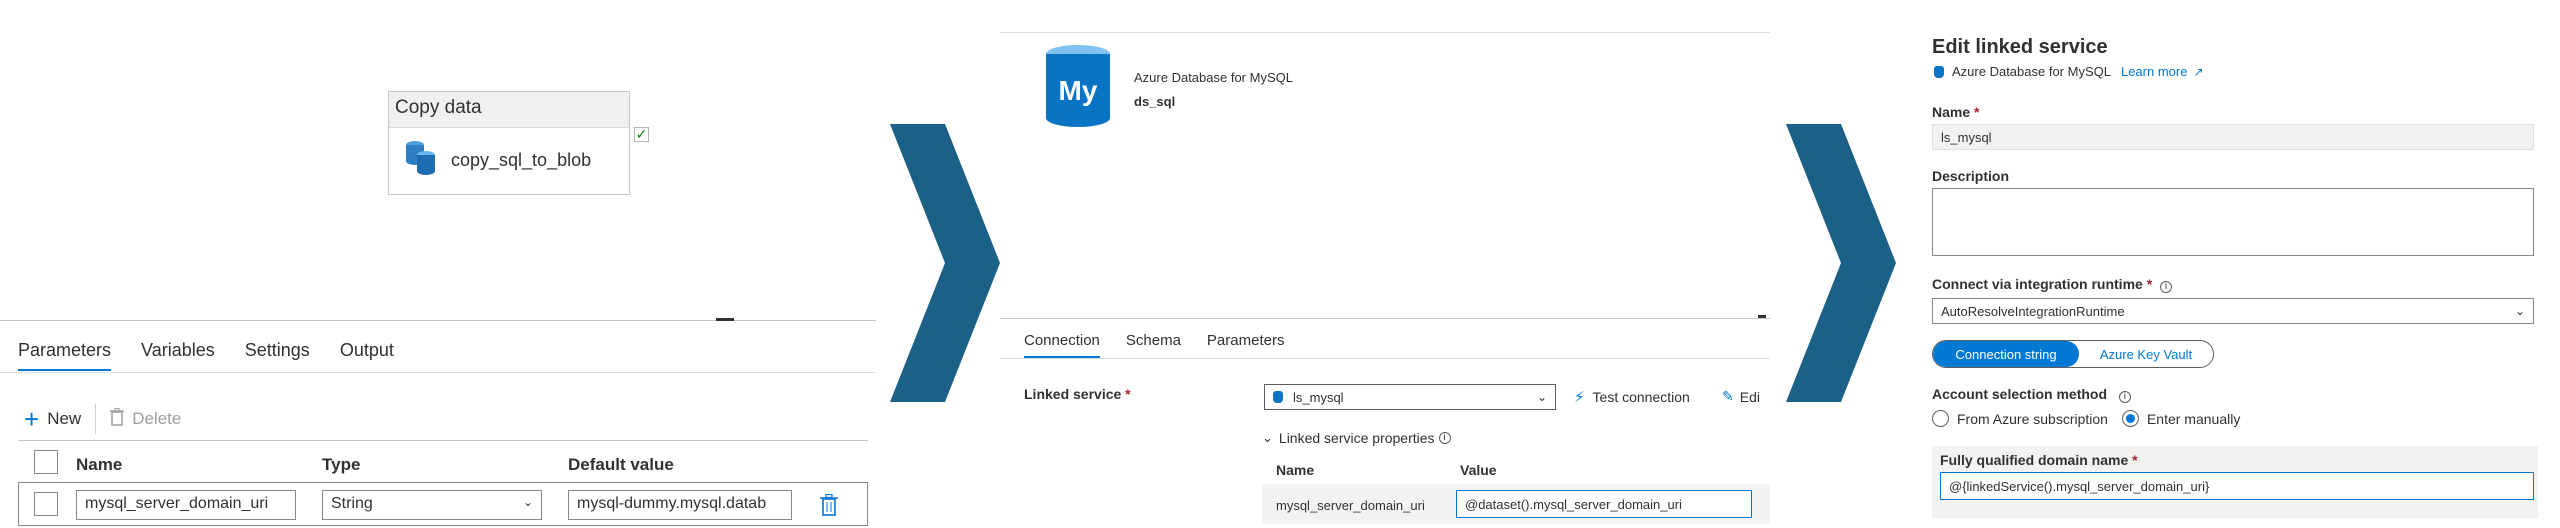 The width and height of the screenshot is (2560, 528). What do you see at coordinates (1641, 397) in the screenshot?
I see `test-connection-label: Test connection` at bounding box center [1641, 397].